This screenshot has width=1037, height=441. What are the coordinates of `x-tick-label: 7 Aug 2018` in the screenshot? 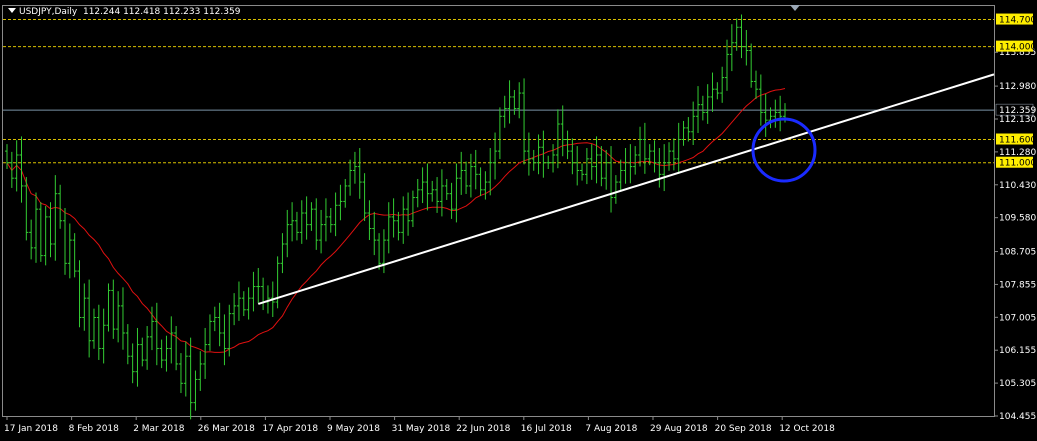 It's located at (611, 429).